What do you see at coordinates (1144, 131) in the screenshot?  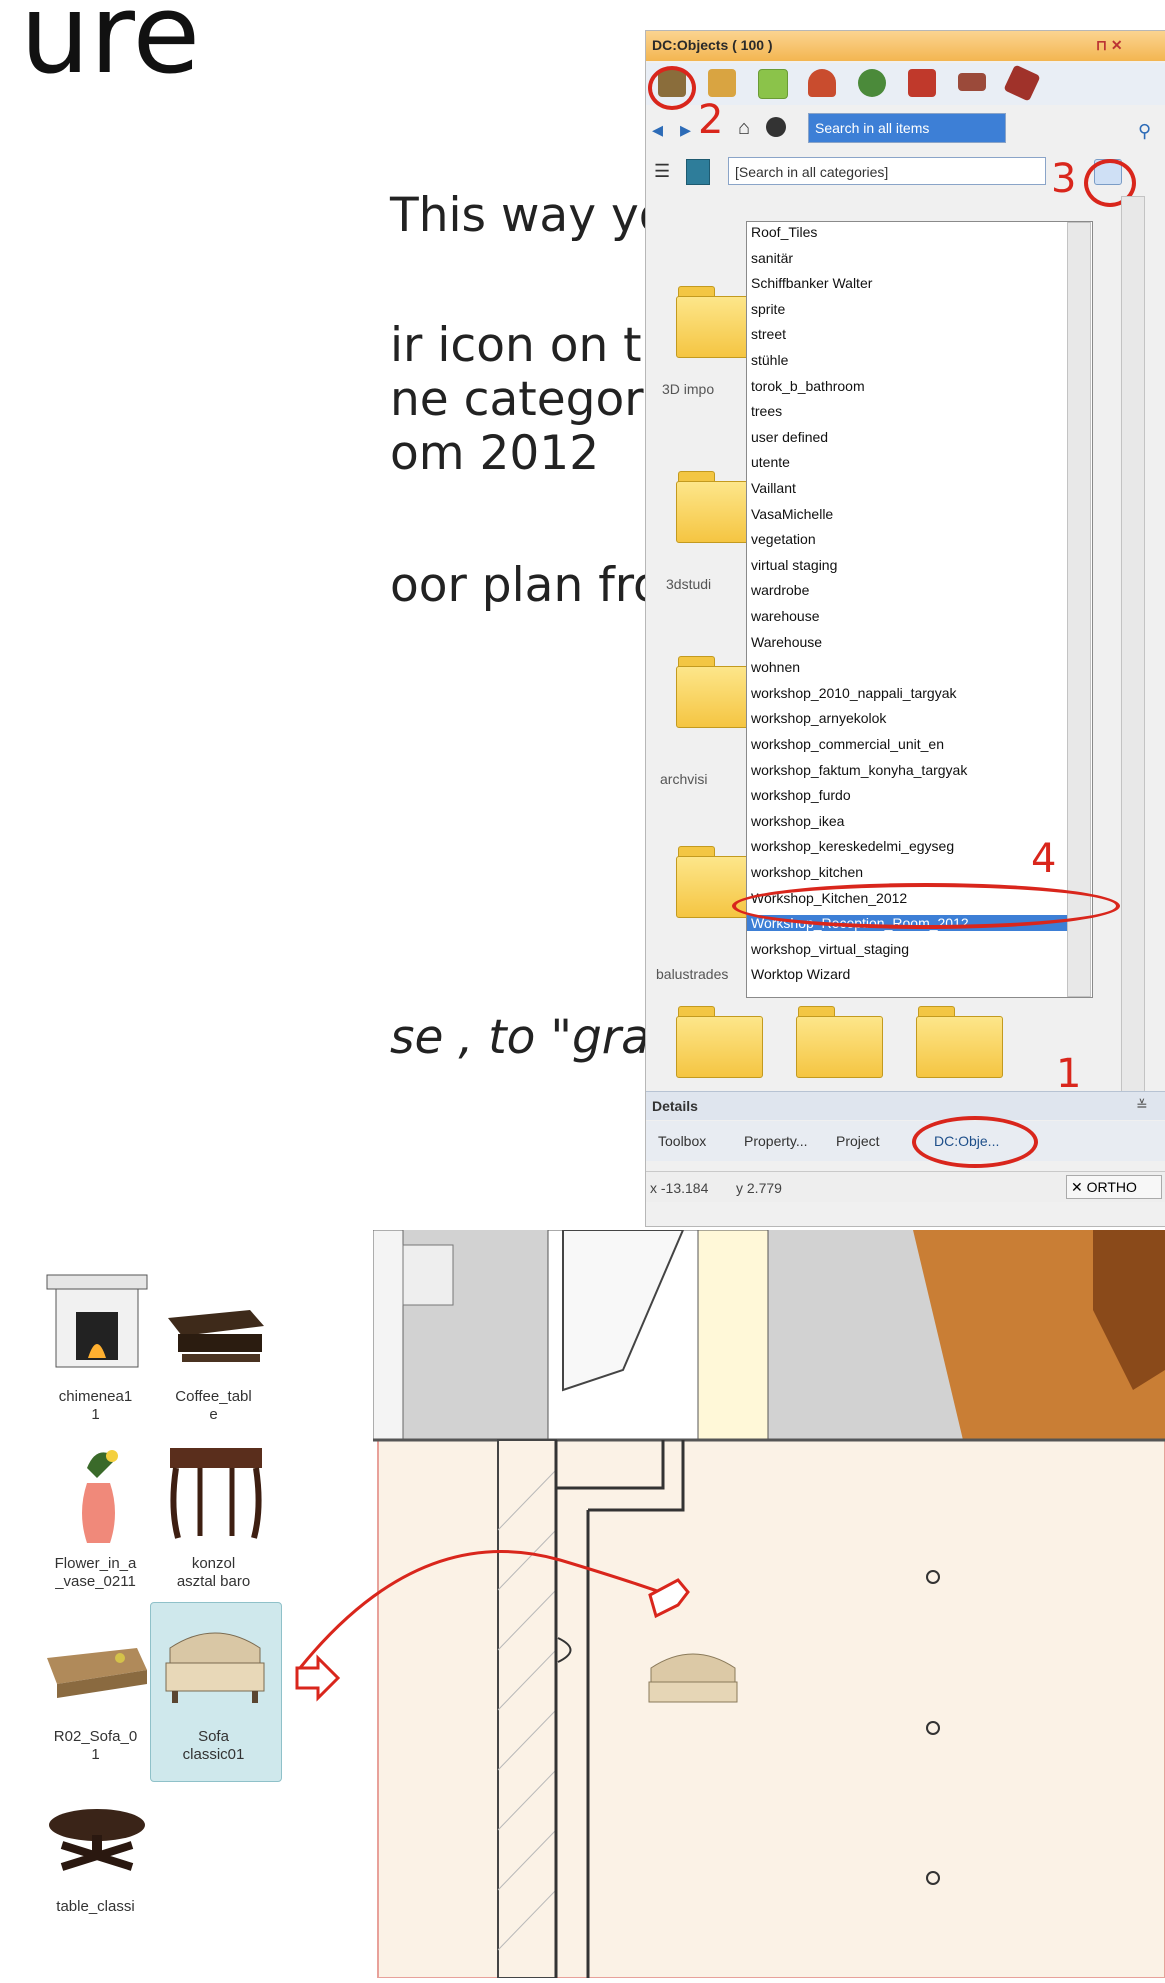 I see `magnifier-icon: ⚲` at bounding box center [1144, 131].